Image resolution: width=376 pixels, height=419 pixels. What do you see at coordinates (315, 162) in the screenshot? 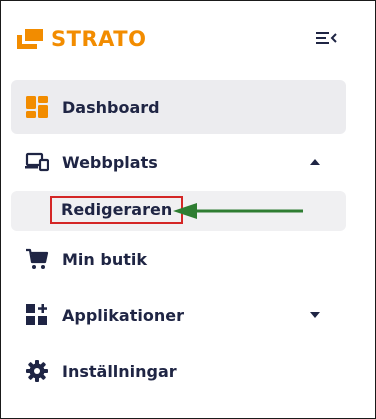
I see `chevron-up-icon` at bounding box center [315, 162].